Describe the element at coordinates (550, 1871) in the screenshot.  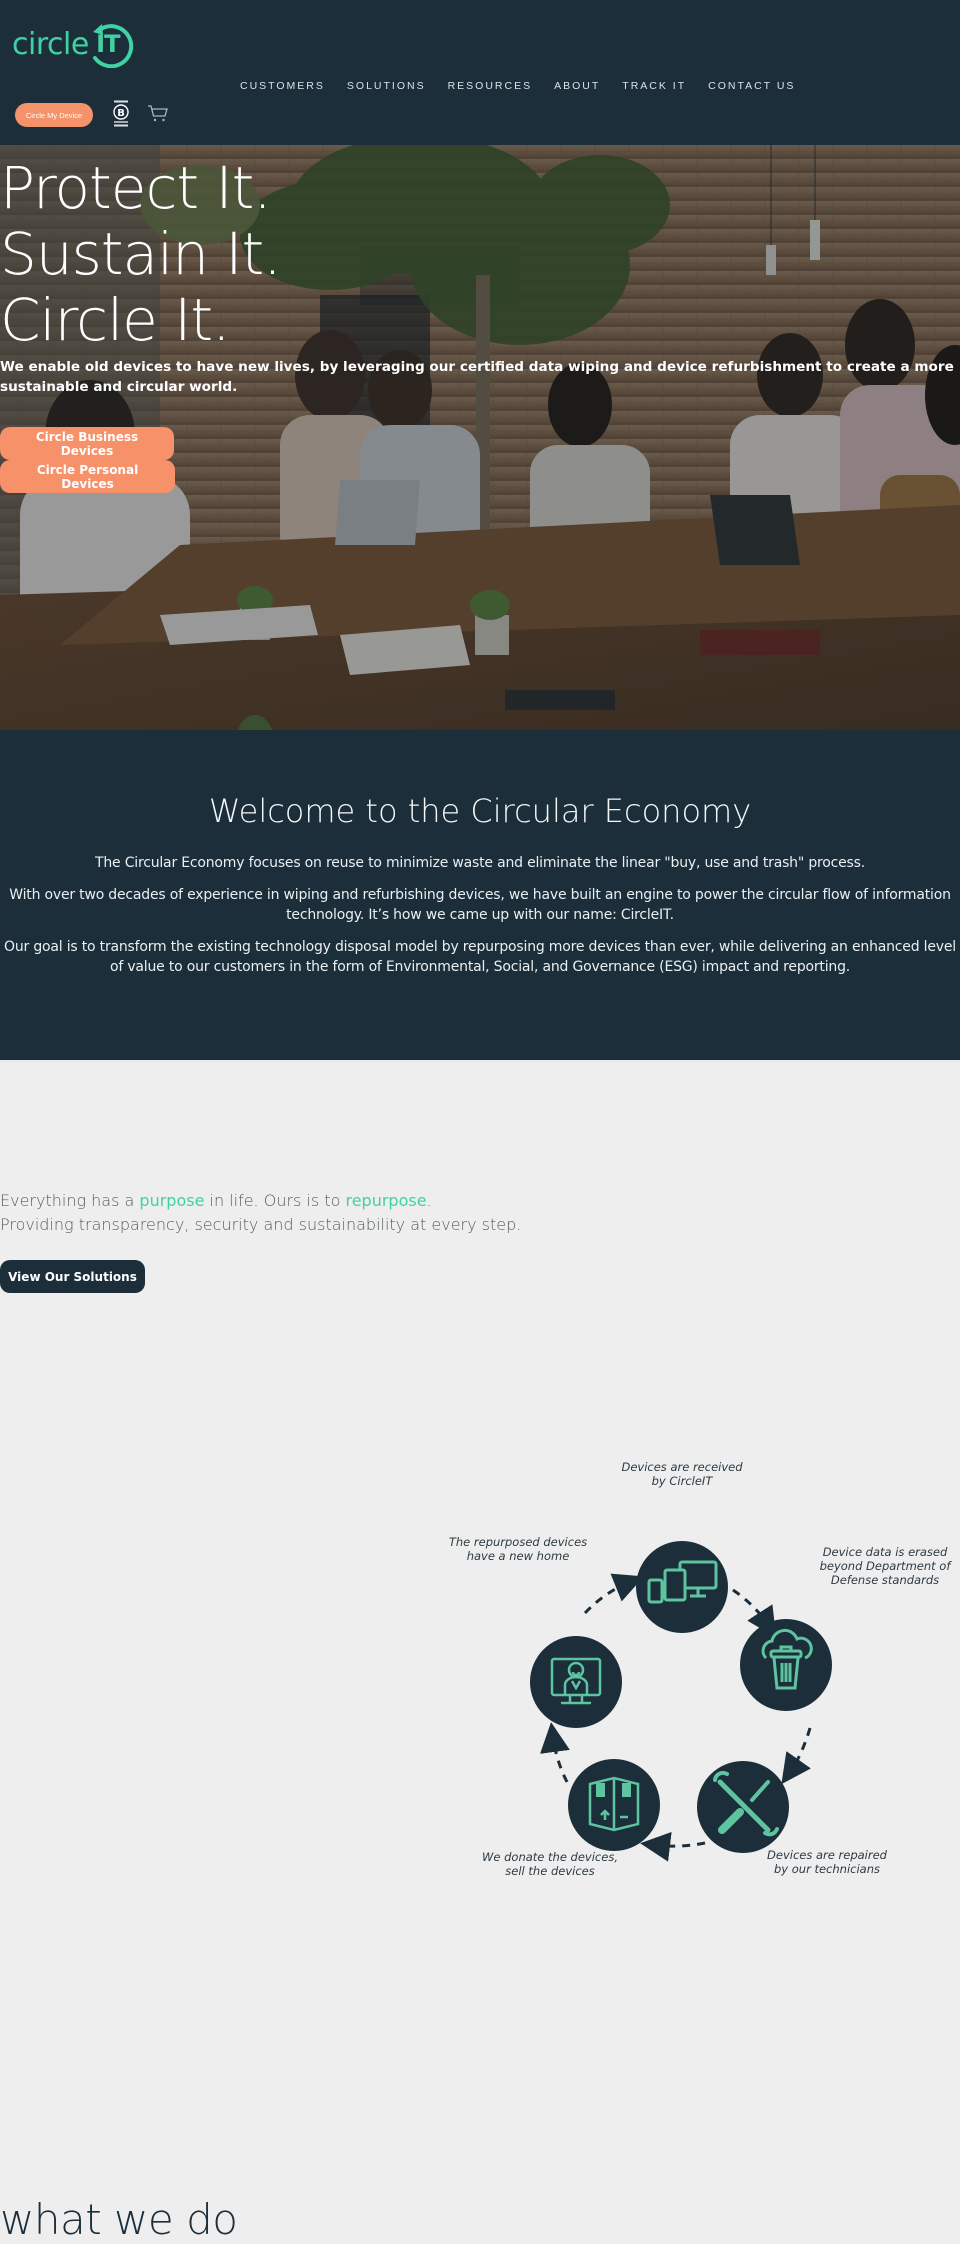
I see `label-line: sell the devices` at that location.